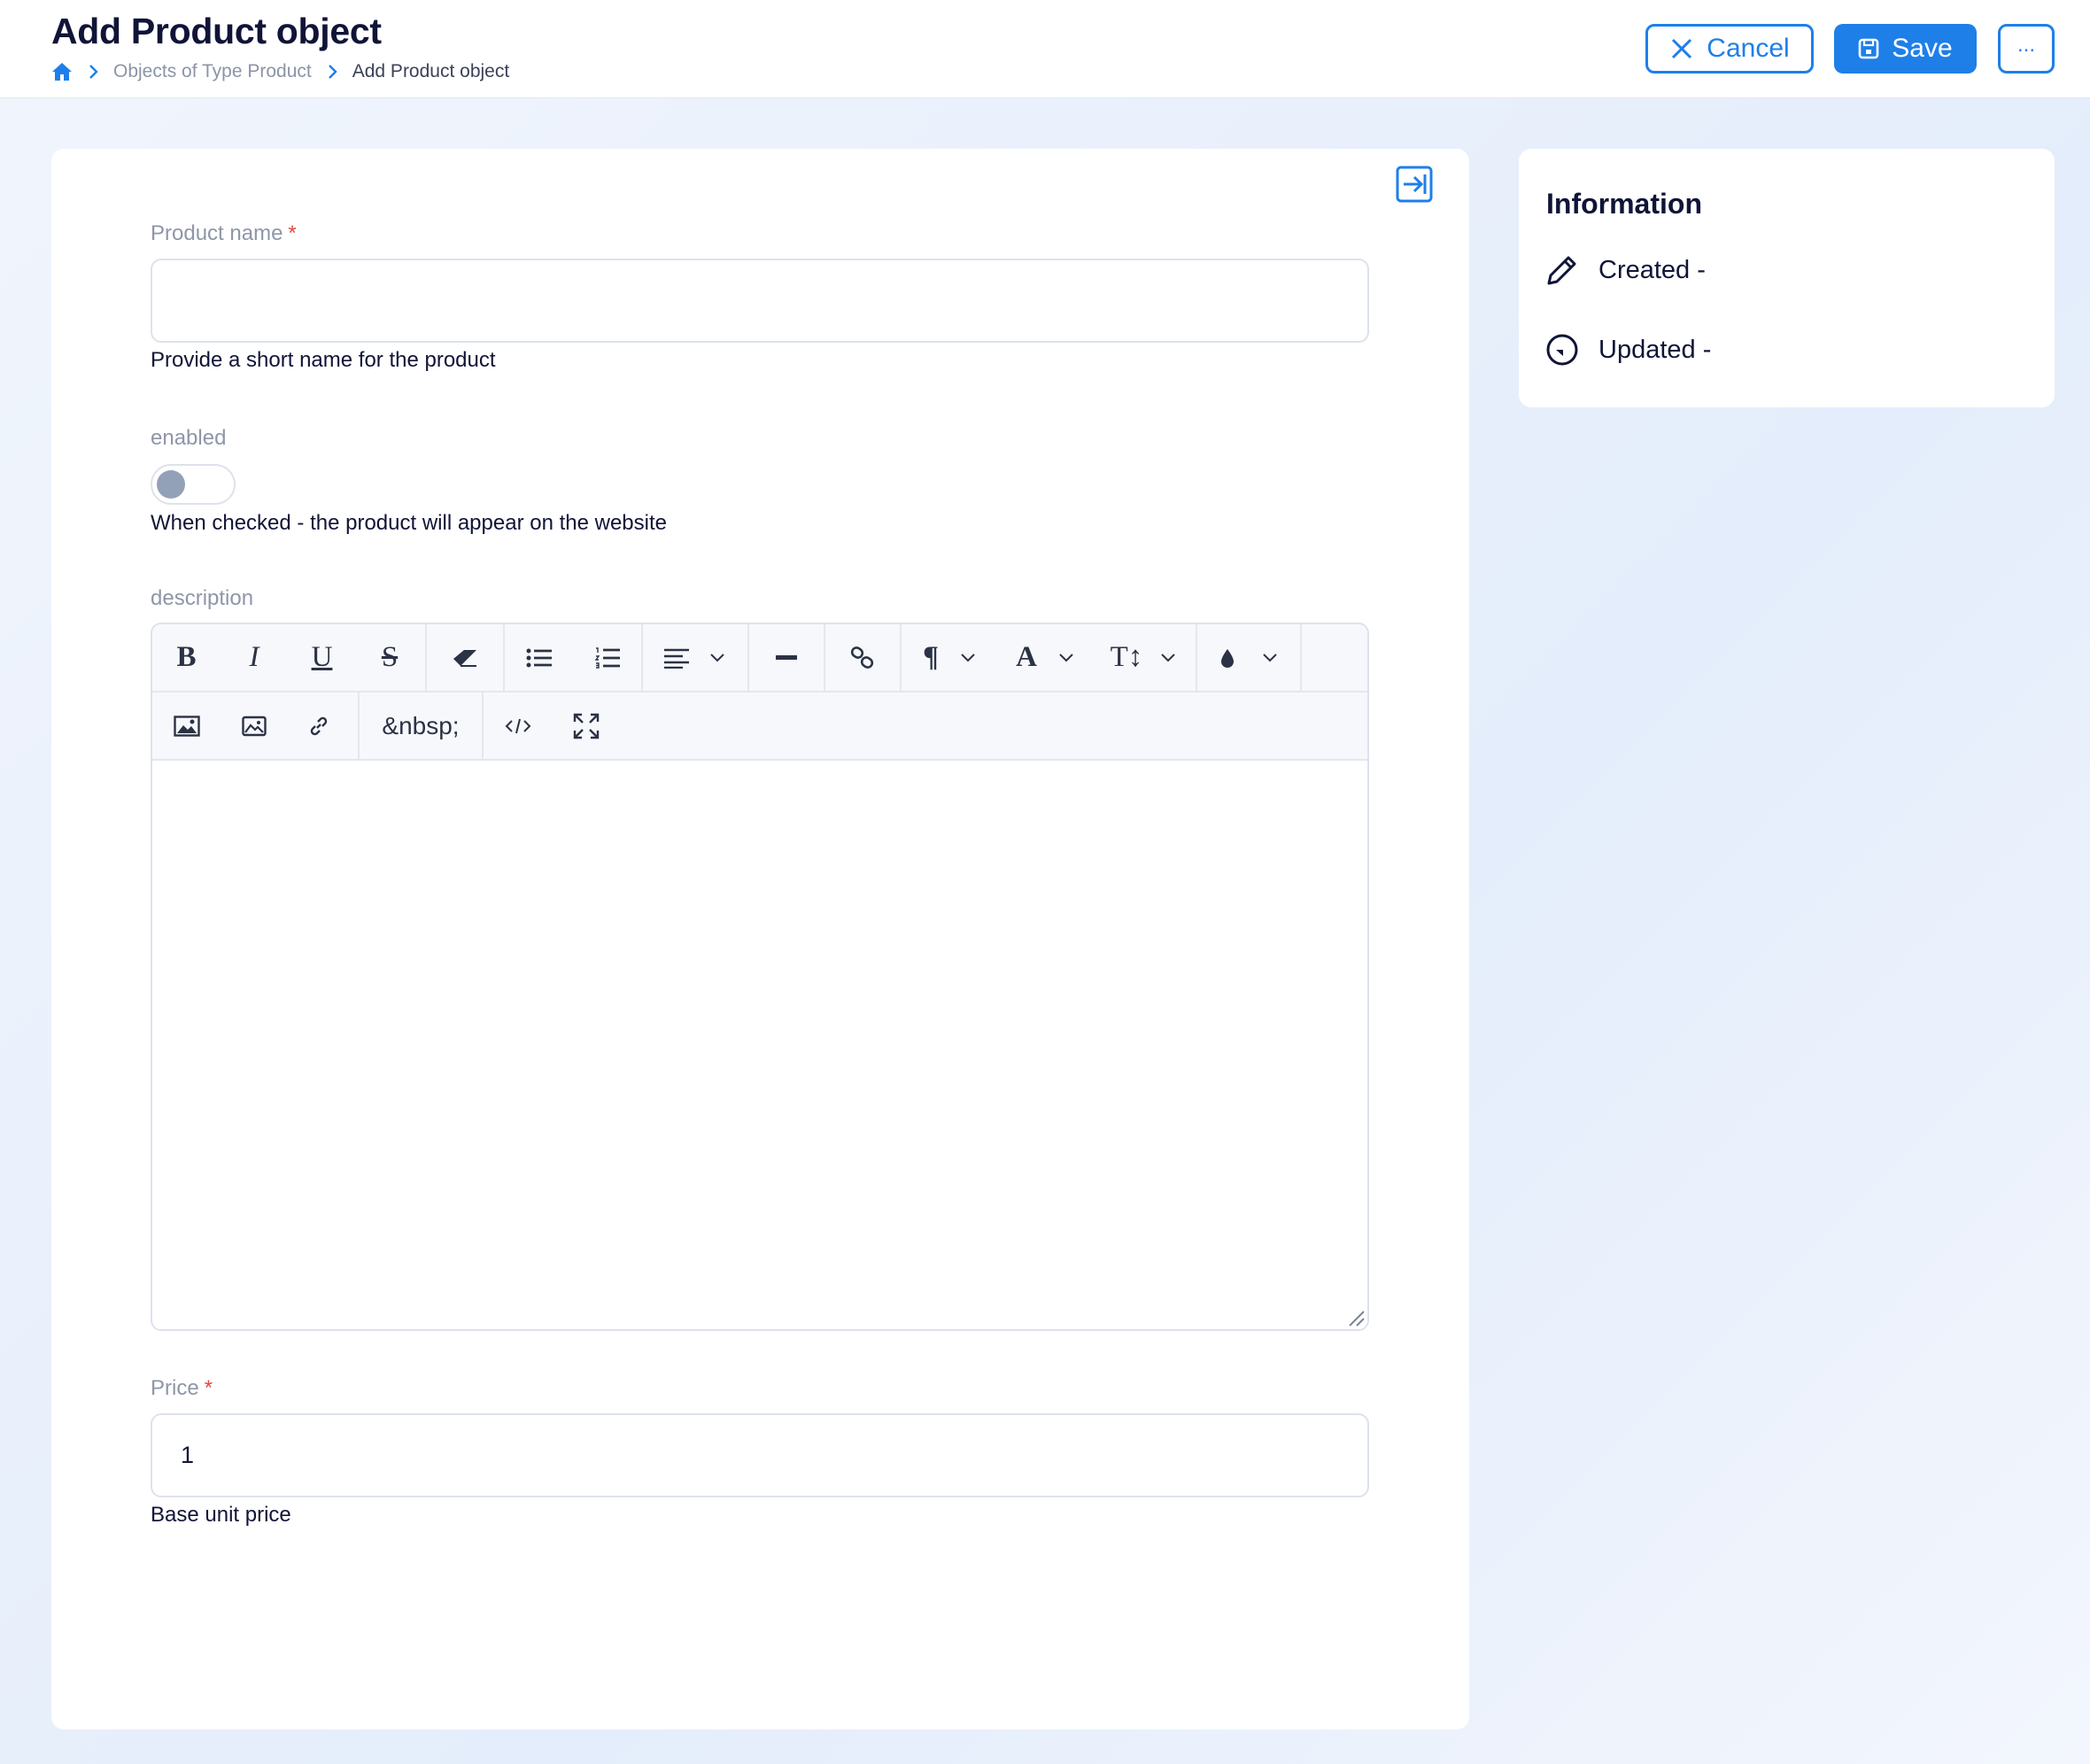 This screenshot has width=2090, height=1764. I want to click on font-icon: A, so click(1045, 657).